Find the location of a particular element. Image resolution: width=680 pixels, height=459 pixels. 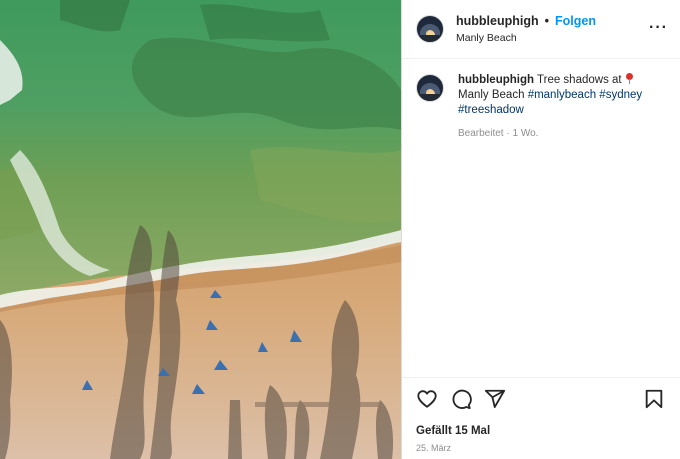

avatar is located at coordinates (430, 29).